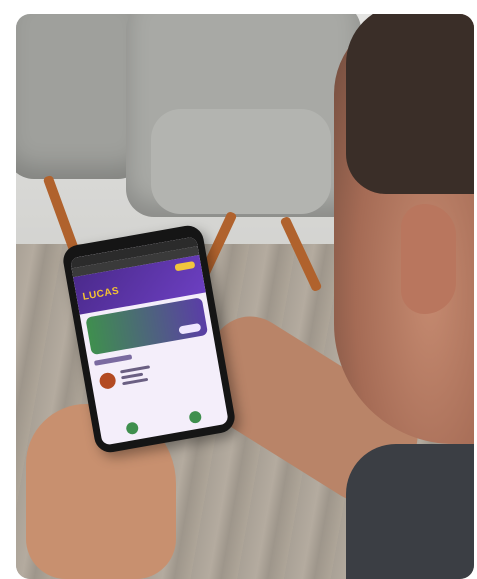 This screenshot has height=579, width=477. What do you see at coordinates (410, 104) in the screenshot?
I see `person-hair` at bounding box center [410, 104].